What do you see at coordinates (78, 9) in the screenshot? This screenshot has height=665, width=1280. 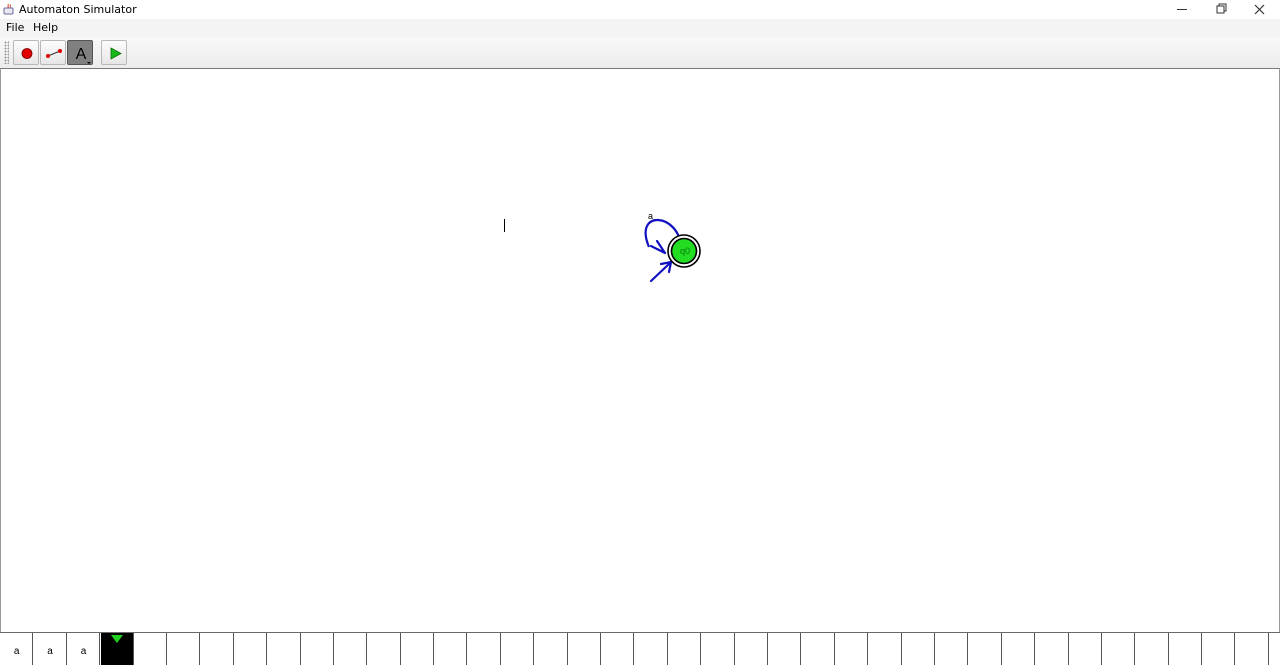 I see `window-title: Automaton Simulator` at bounding box center [78, 9].